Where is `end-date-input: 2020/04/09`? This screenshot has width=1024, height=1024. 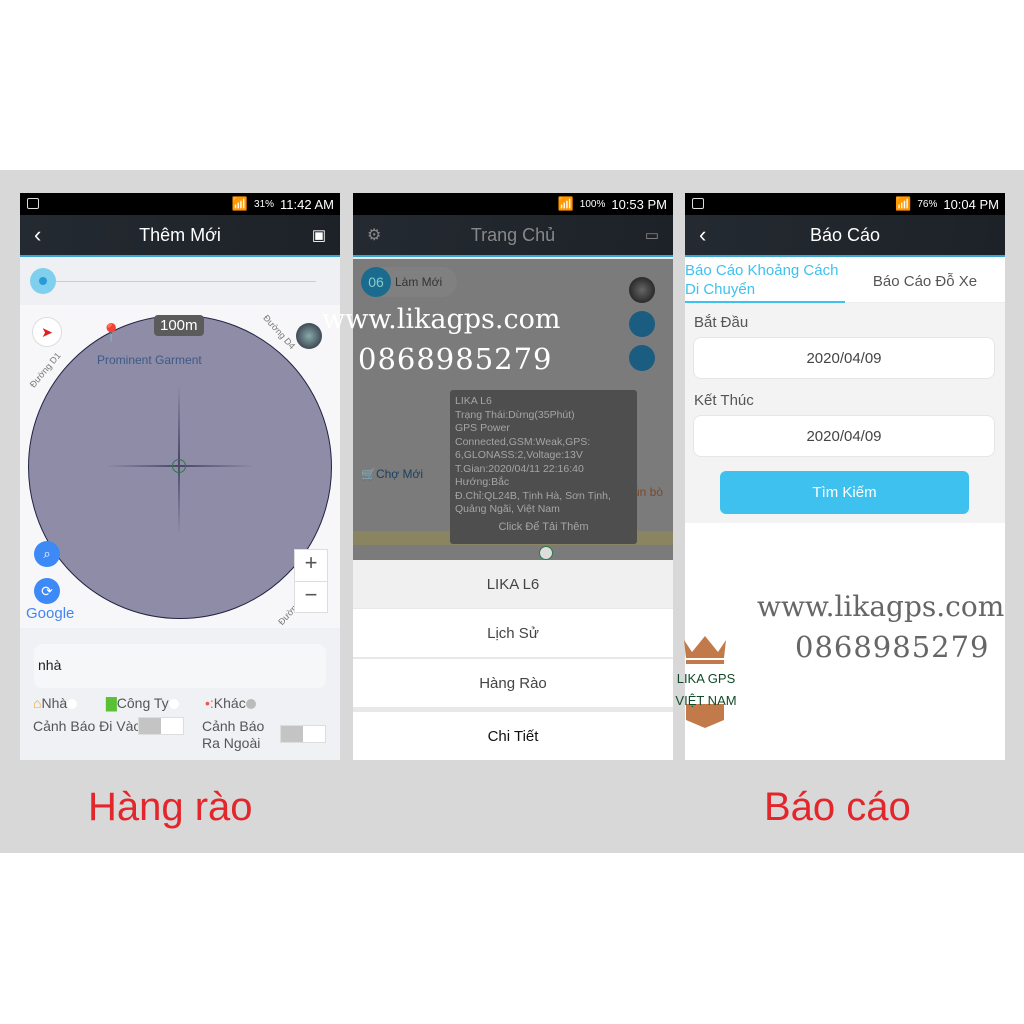 end-date-input: 2020/04/09 is located at coordinates (844, 436).